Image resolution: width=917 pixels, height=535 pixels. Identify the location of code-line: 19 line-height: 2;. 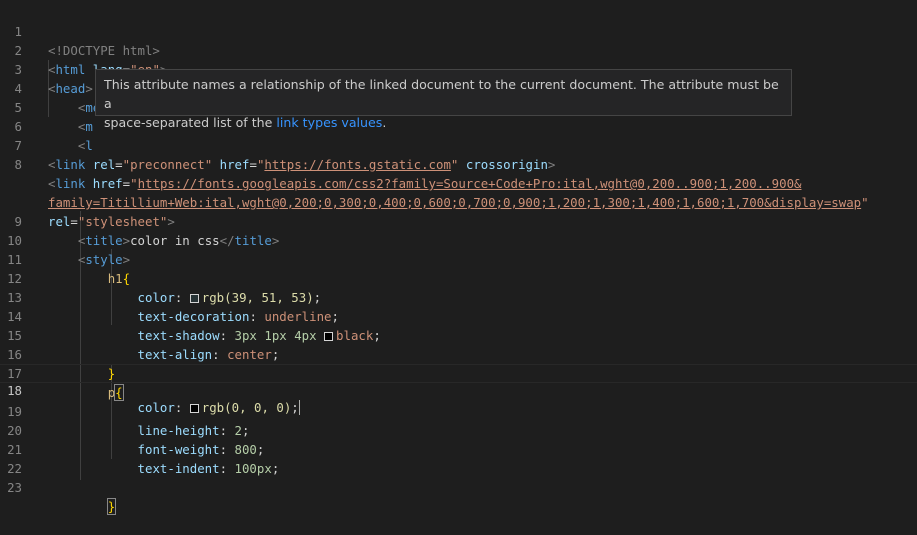
(458, 410).